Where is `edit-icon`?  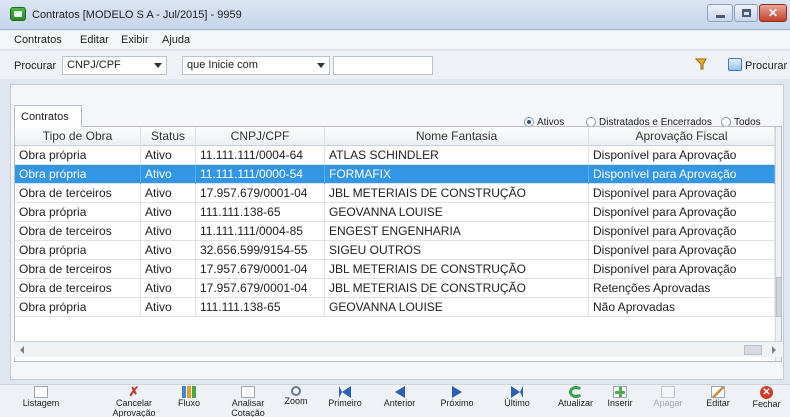 edit-icon is located at coordinates (718, 392).